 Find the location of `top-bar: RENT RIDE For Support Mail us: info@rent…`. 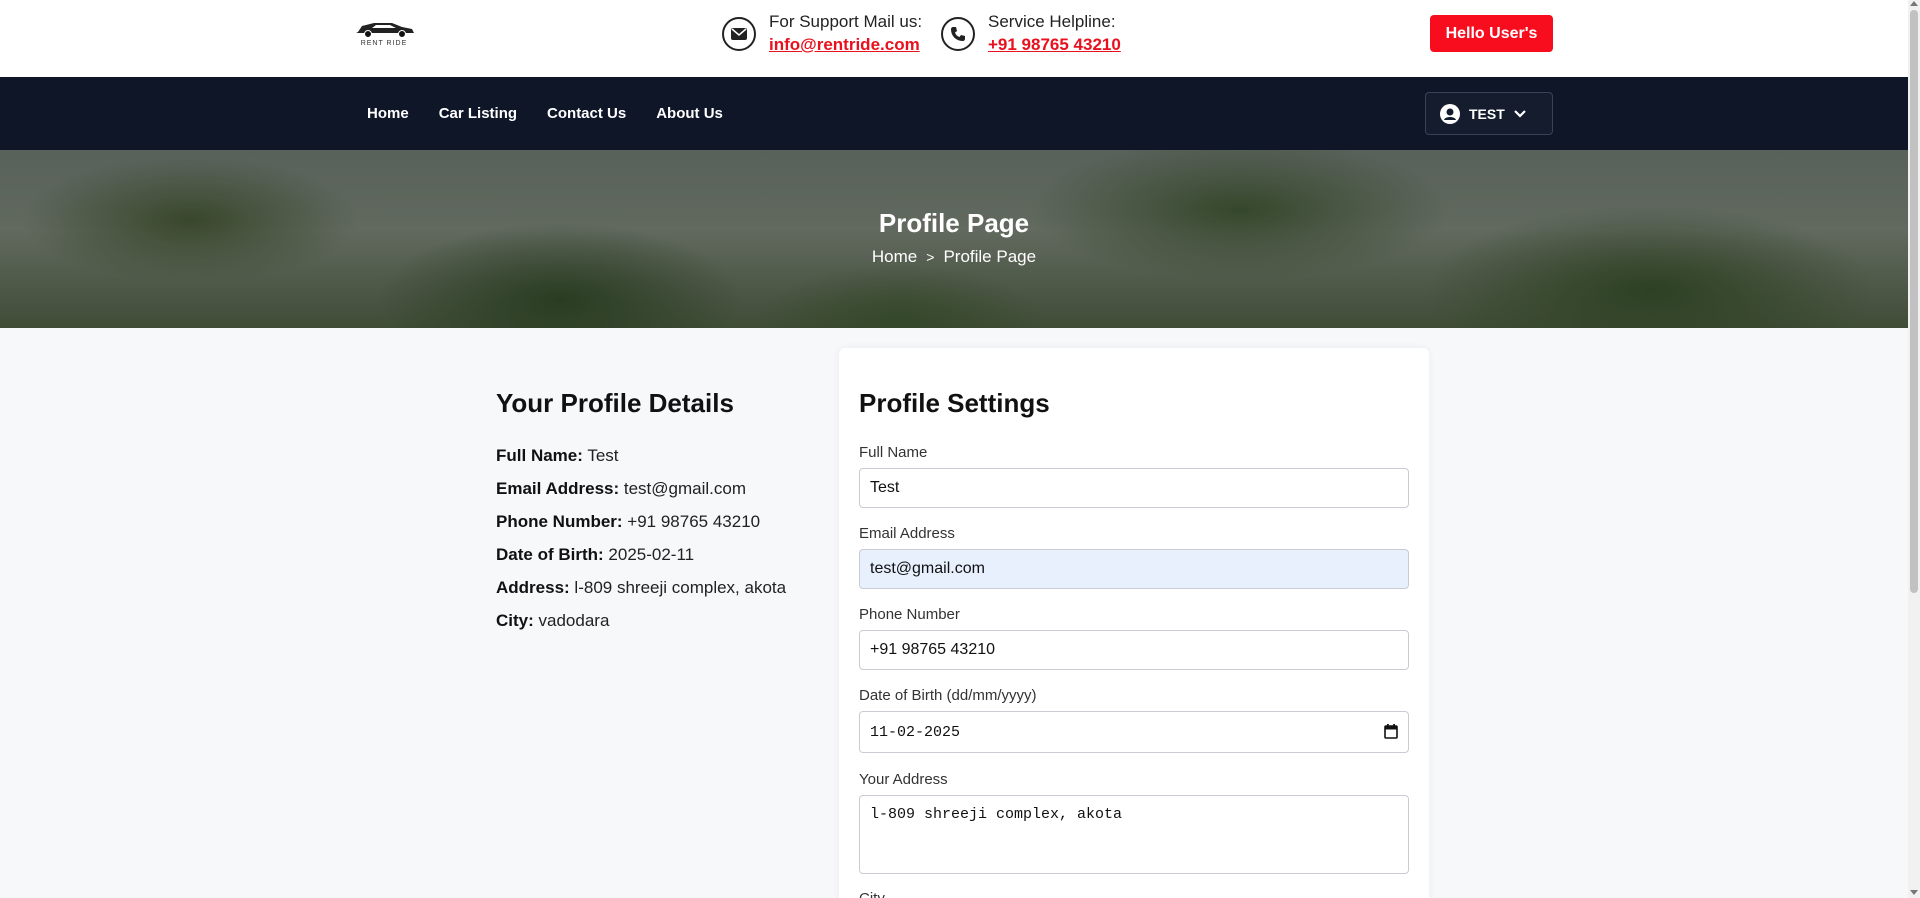

top-bar: RENT RIDE For Support Mail us: info@rent… is located at coordinates (954, 38).